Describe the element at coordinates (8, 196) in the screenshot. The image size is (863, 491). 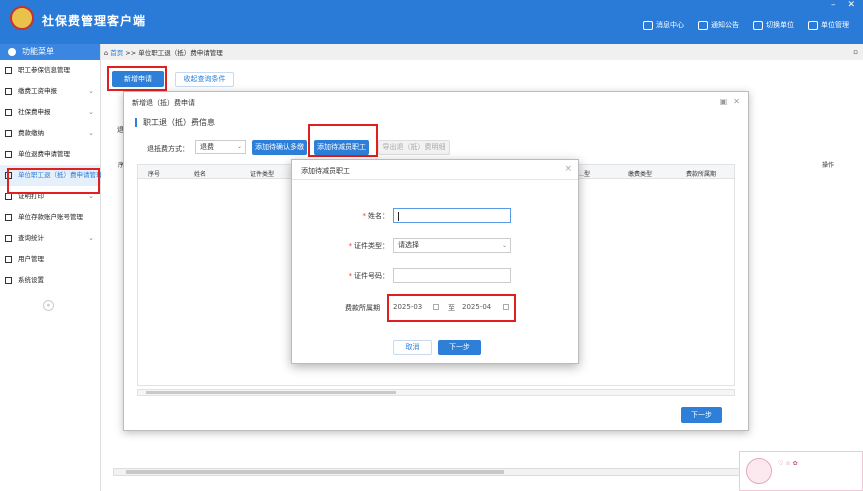
I see `print-icon` at that location.